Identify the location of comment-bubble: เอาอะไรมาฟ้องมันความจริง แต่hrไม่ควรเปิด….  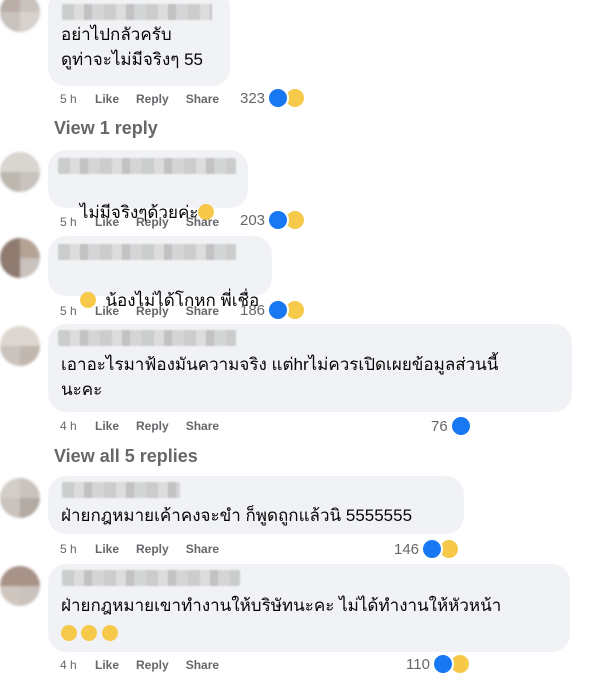
(310, 368).